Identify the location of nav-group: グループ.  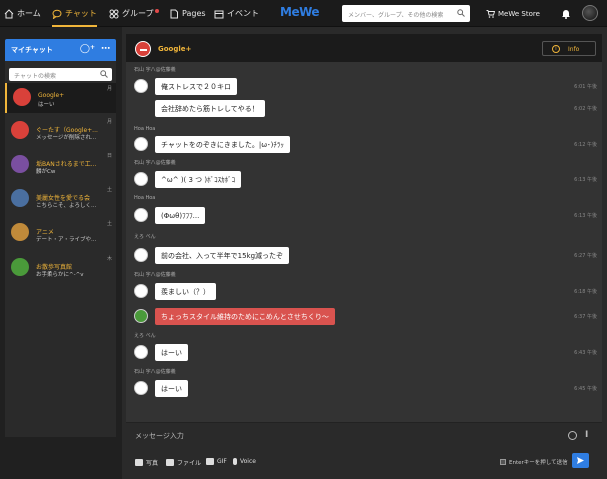
(134, 13).